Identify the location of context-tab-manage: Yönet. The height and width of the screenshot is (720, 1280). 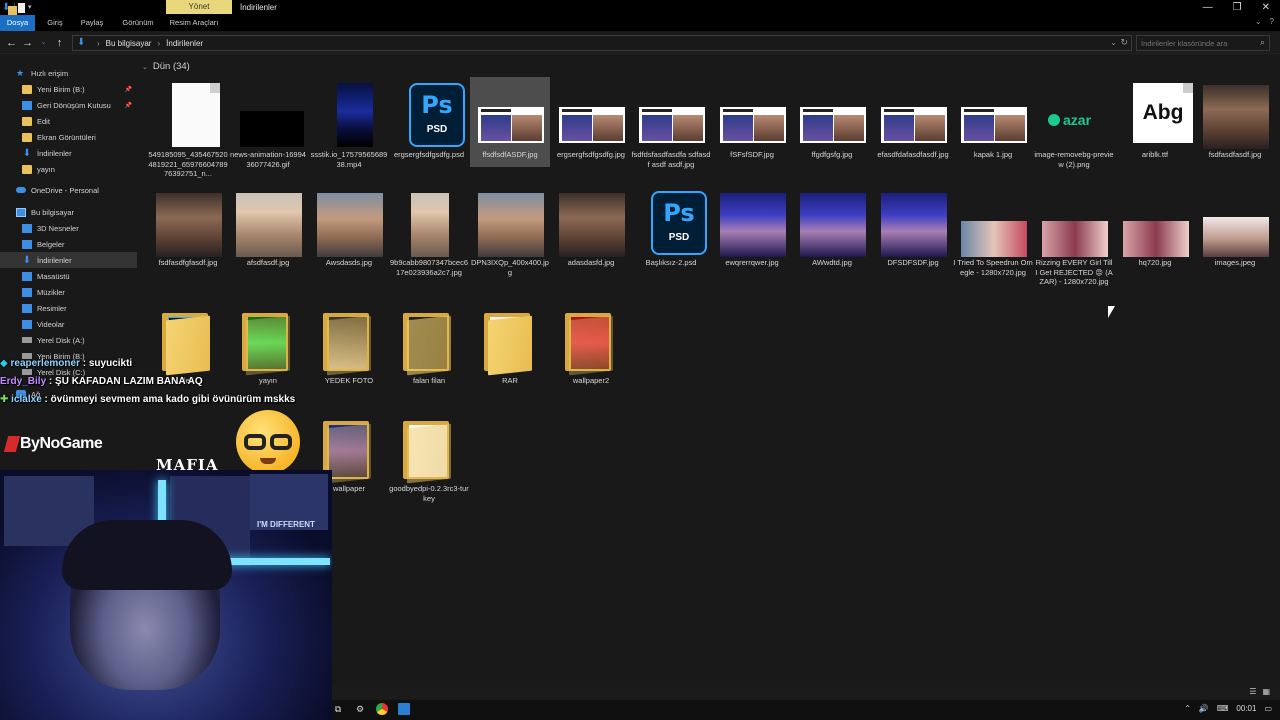
(199, 7).